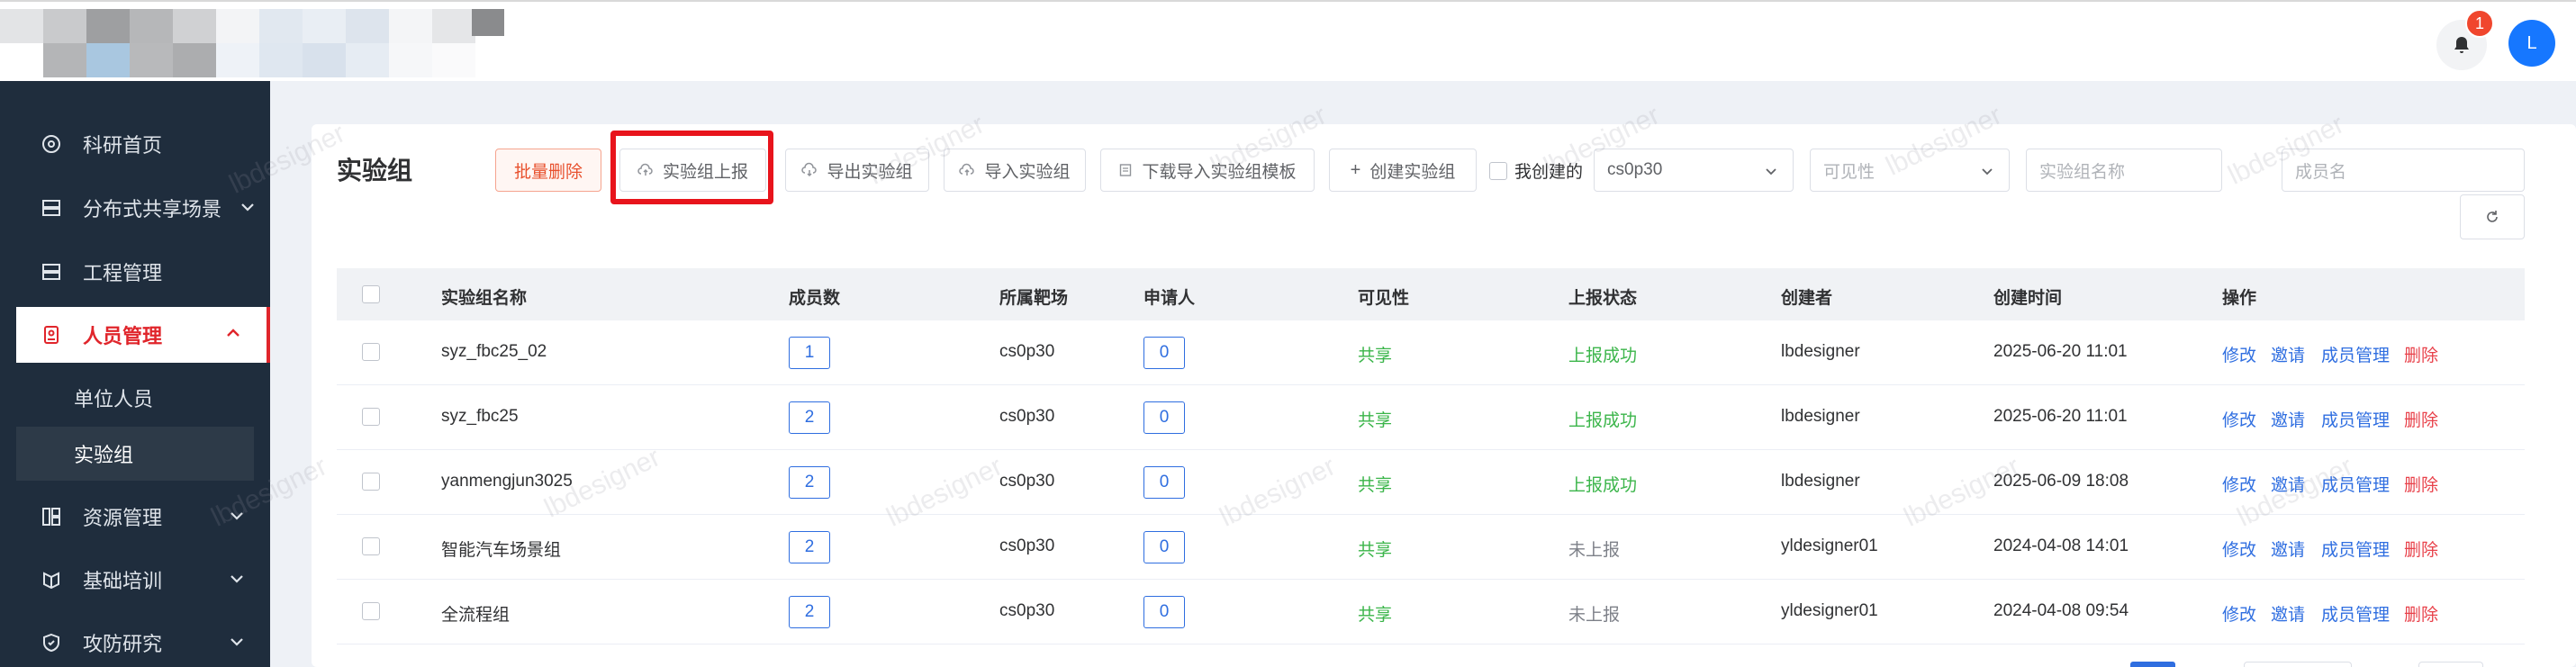 The image size is (2576, 667). Describe the element at coordinates (143, 335) in the screenshot. I see `sidebar-item-personnel-management: 人员管理` at that location.